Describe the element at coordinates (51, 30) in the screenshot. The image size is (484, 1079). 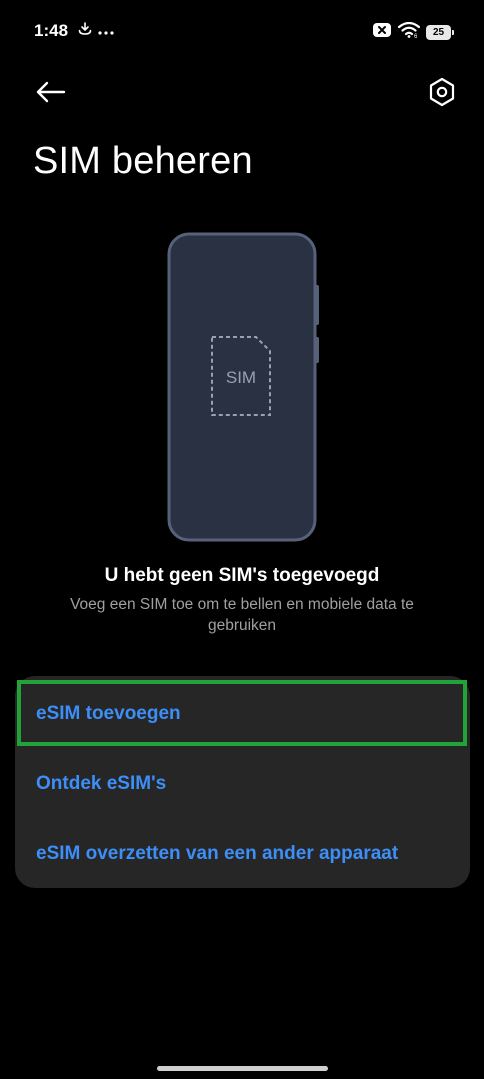
I see `status-time: 1:48` at that location.